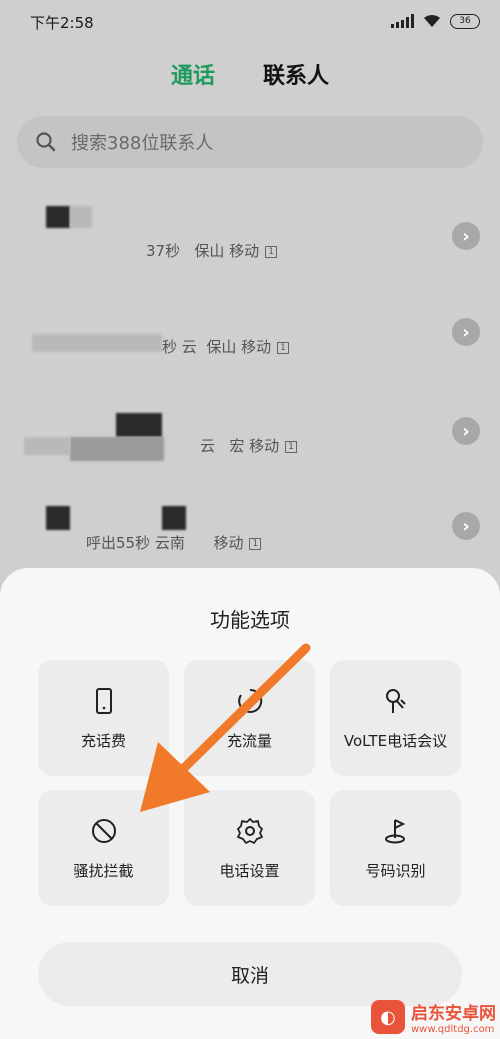 The height and width of the screenshot is (1039, 500). Describe the element at coordinates (103, 740) in the screenshot. I see `option-label: 充话费` at that location.